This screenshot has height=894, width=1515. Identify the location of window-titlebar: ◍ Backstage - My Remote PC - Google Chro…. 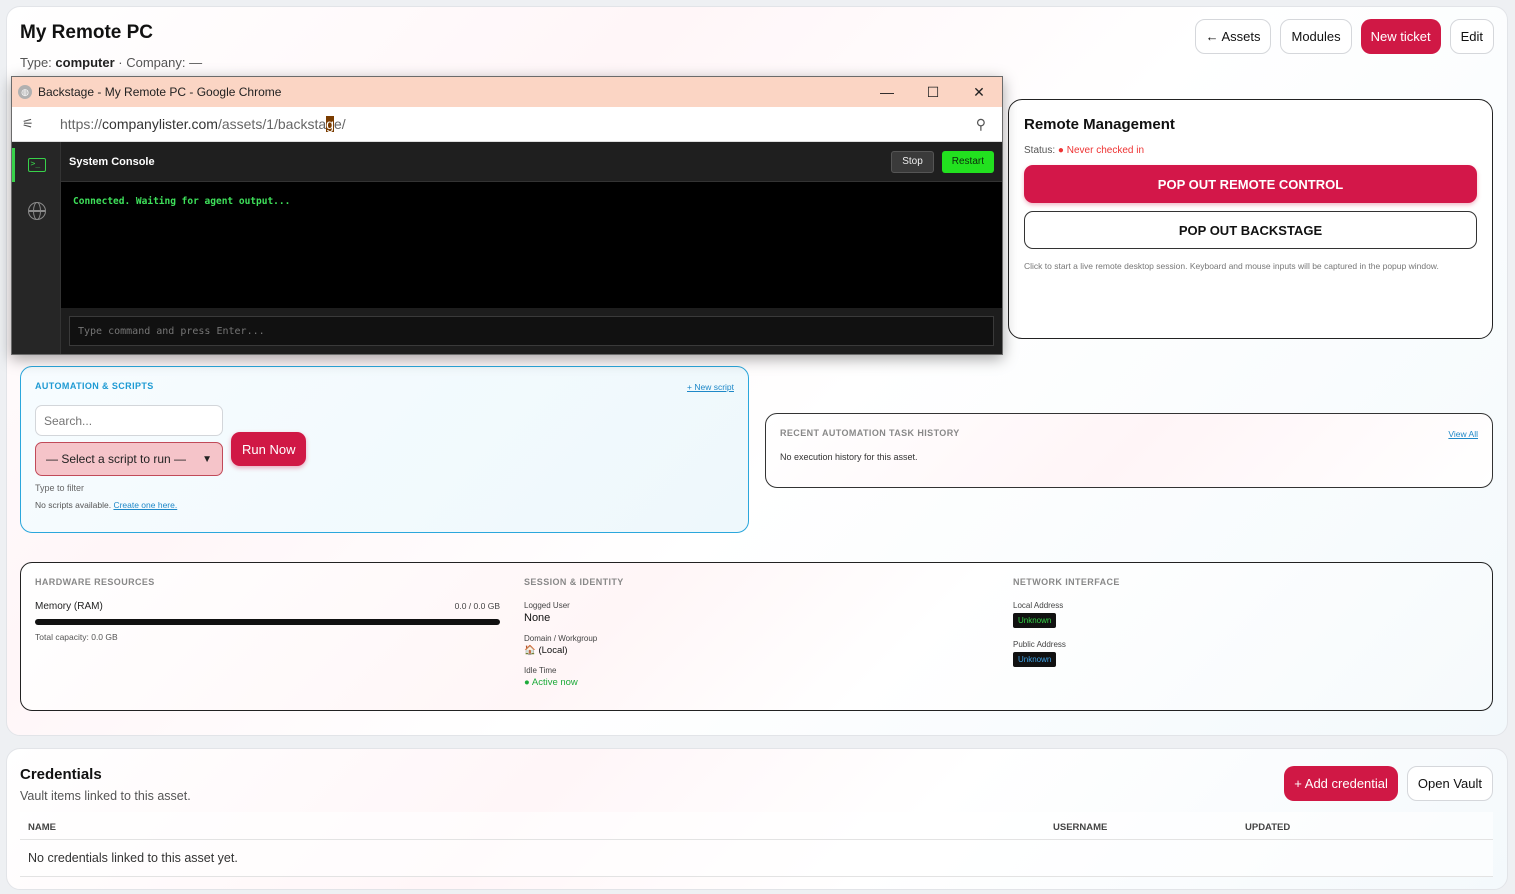
(507, 92).